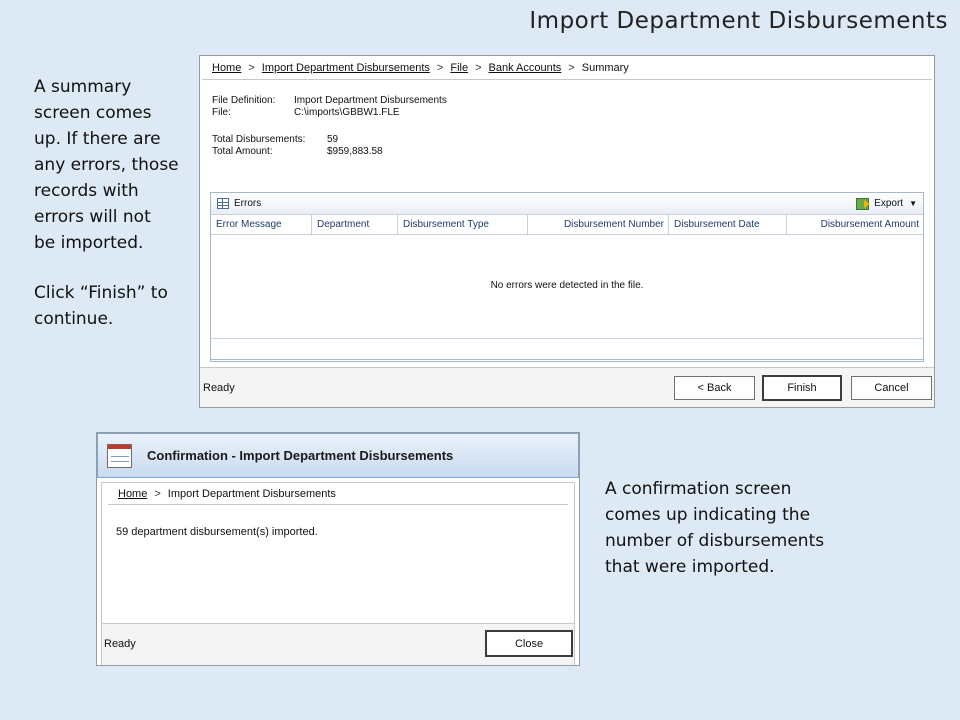 This screenshot has height=720, width=960. Describe the element at coordinates (605, 67) in the screenshot. I see `breadcrumb-summary: Summary` at that location.